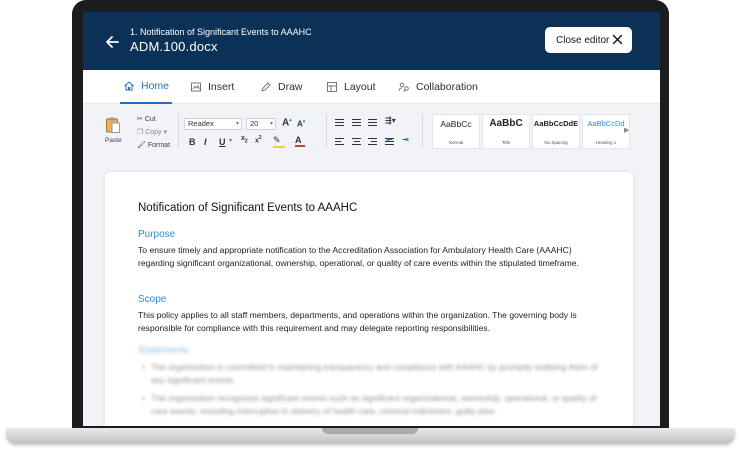  Describe the element at coordinates (403, 87) in the screenshot. I see `collaboration-icon` at that location.